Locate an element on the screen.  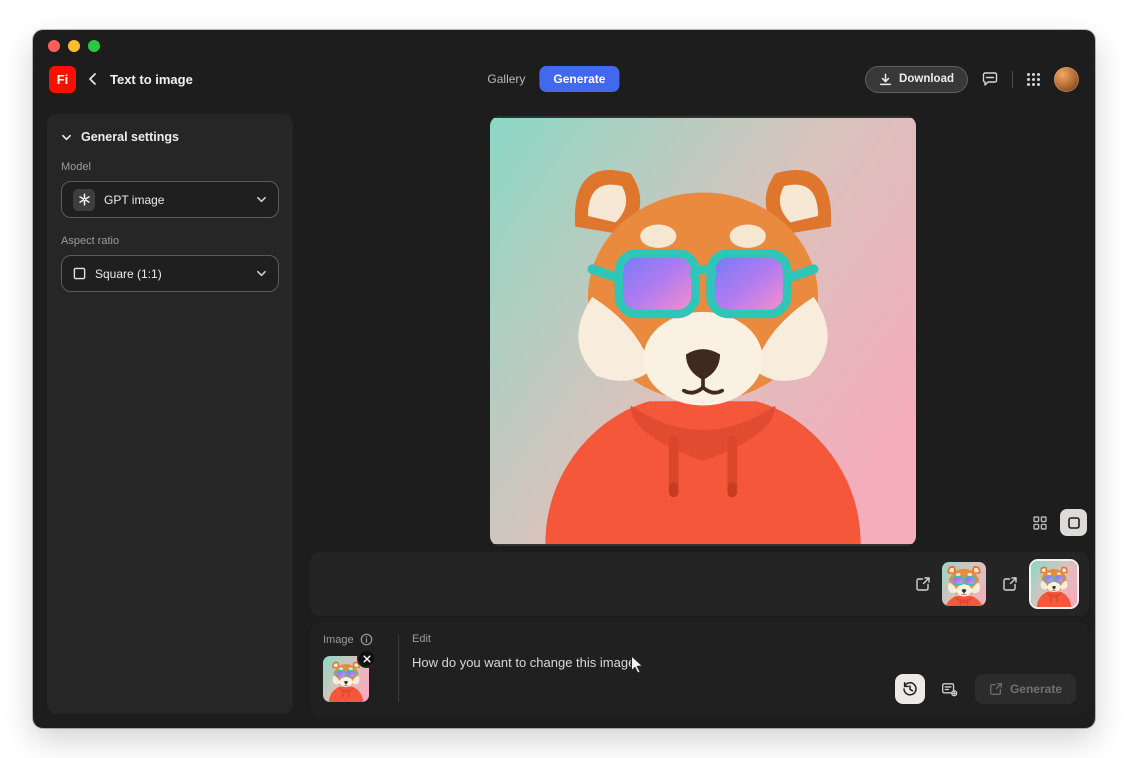
single-view-icon is located at coordinates (1073, 522).